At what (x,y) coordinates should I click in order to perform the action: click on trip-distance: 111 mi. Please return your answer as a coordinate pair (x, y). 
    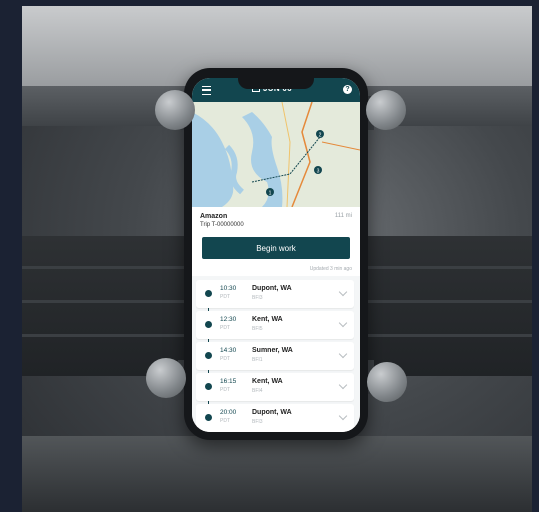
    Looking at the image, I should click on (343, 216).